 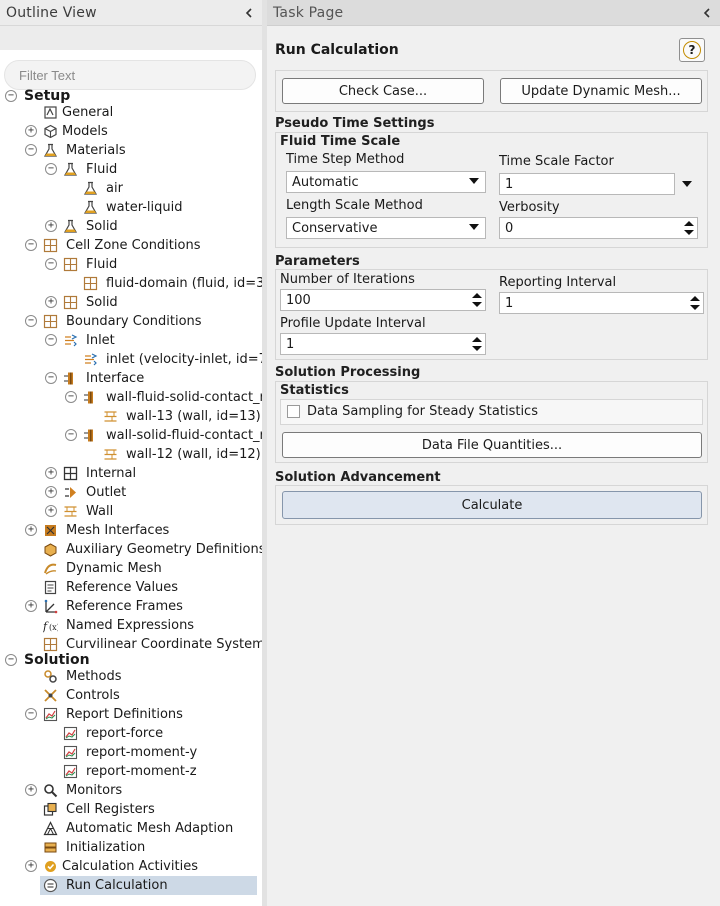 What do you see at coordinates (124, 714) in the screenshot?
I see `tree-item-label: Report Definitions` at bounding box center [124, 714].